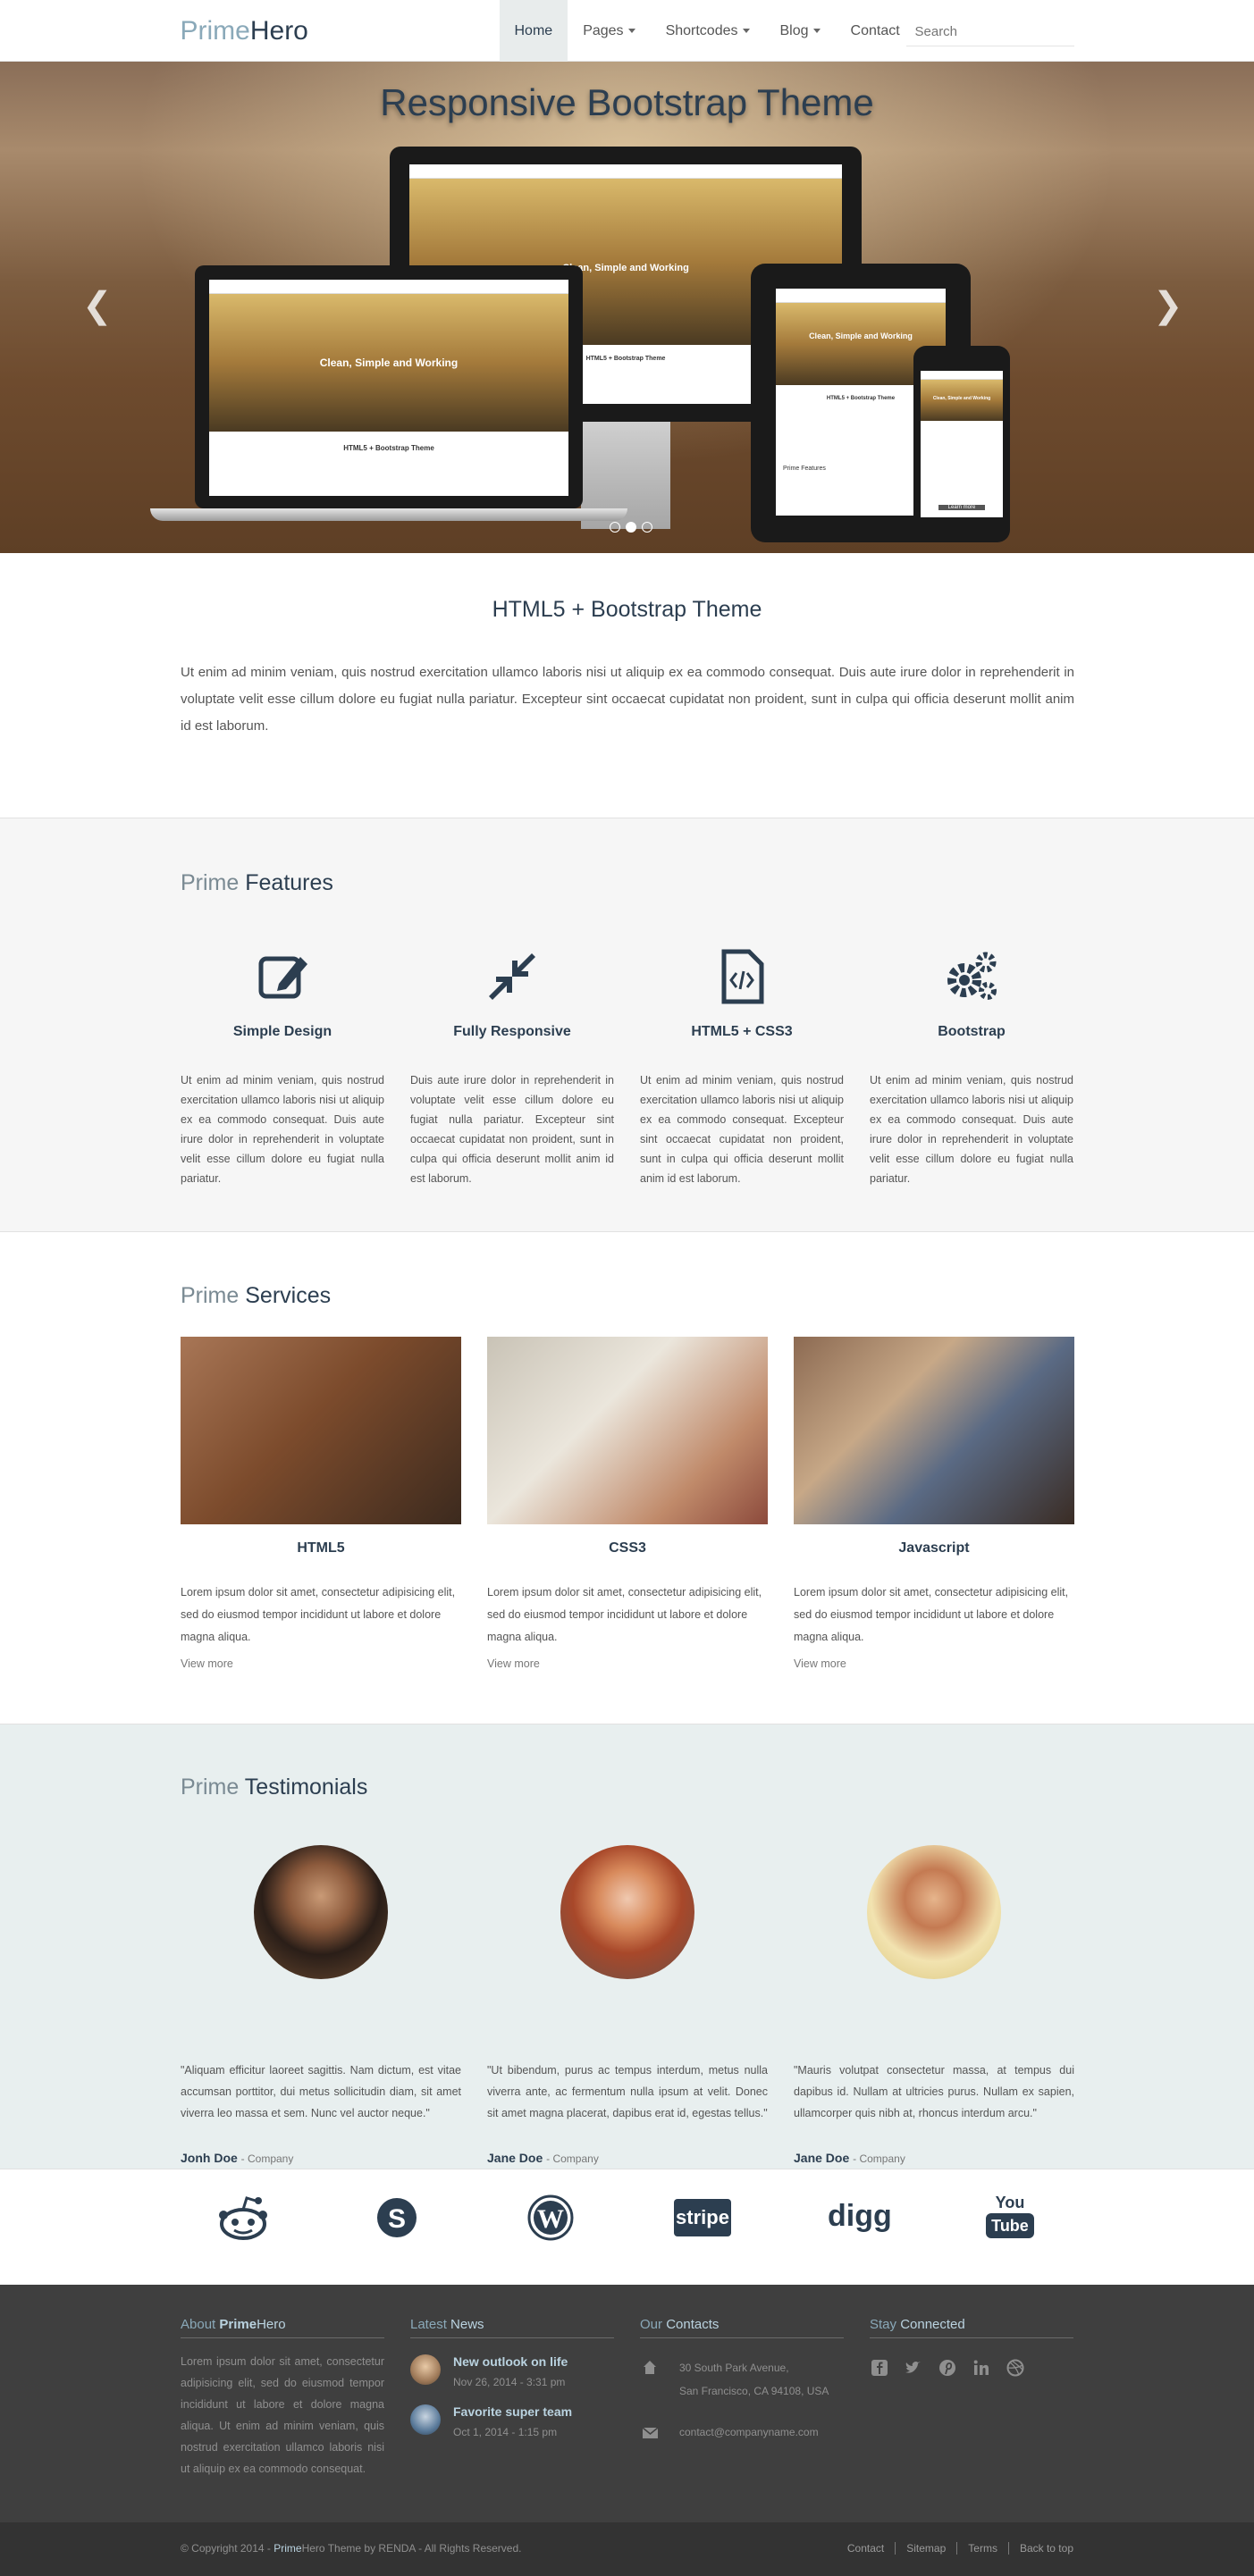  Describe the element at coordinates (989, 32) in the screenshot. I see `search-input` at that location.